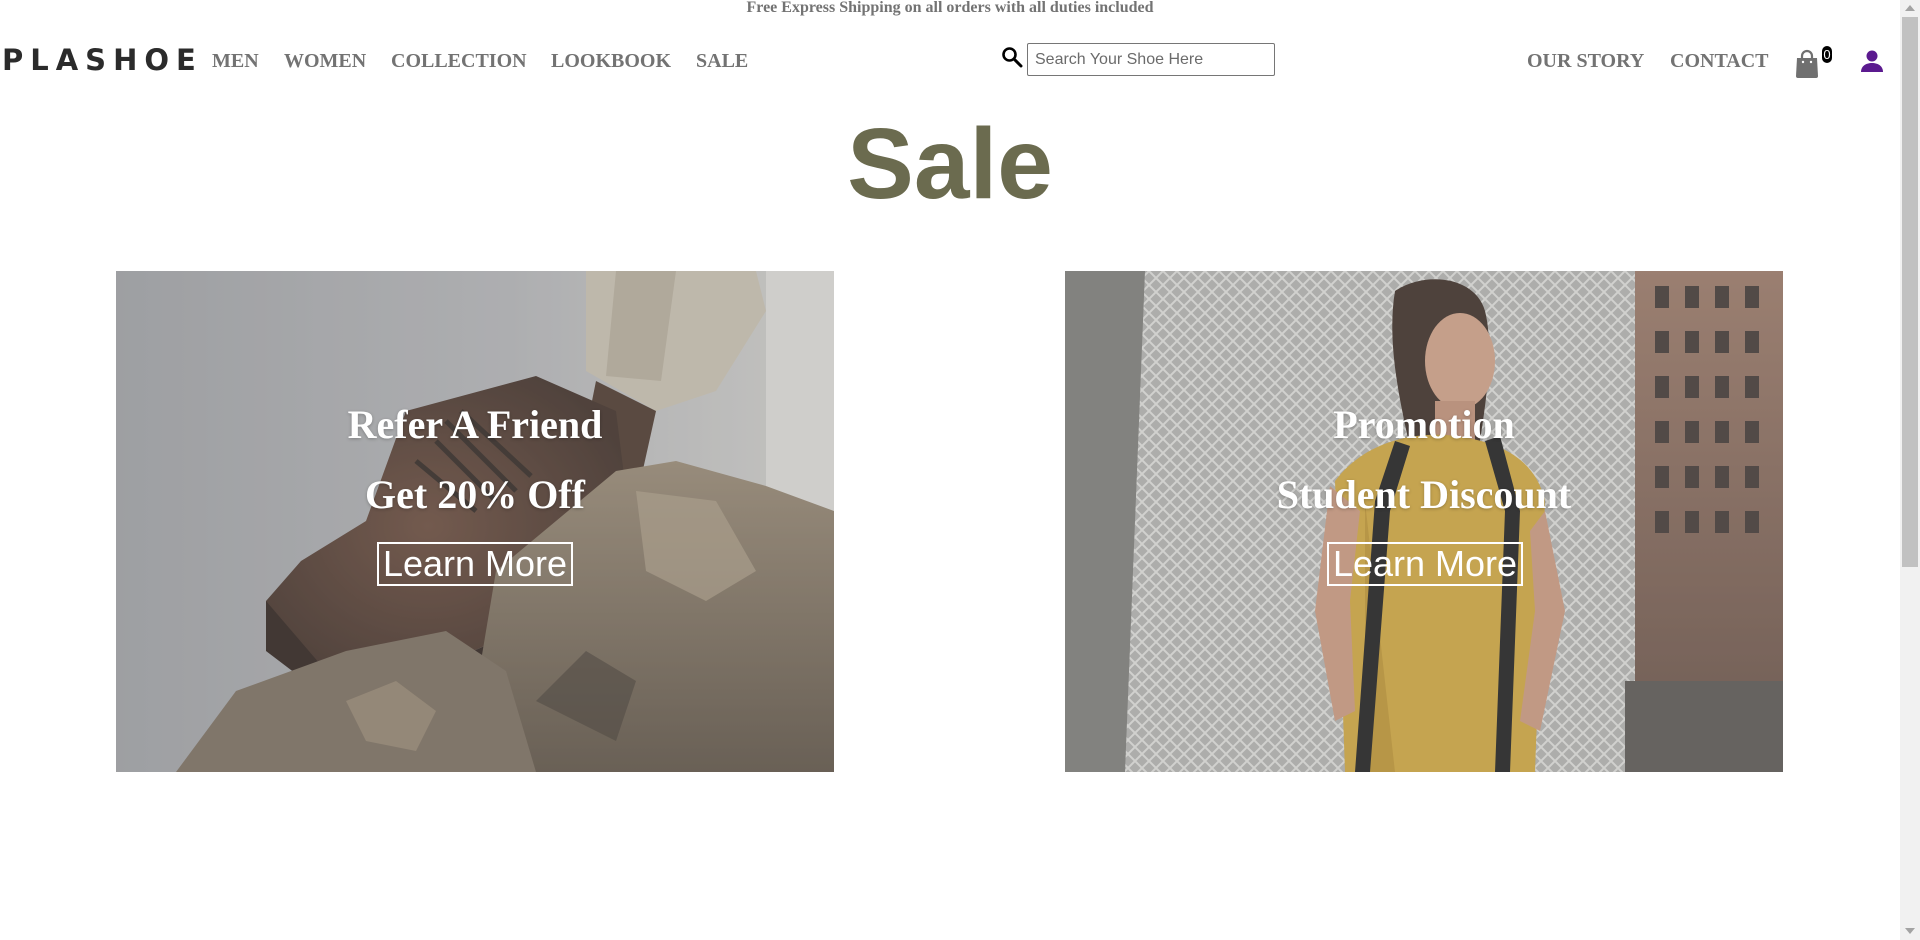 This screenshot has width=1920, height=940. What do you see at coordinates (475, 494) in the screenshot?
I see `card-subheading: Get 20% Off` at bounding box center [475, 494].